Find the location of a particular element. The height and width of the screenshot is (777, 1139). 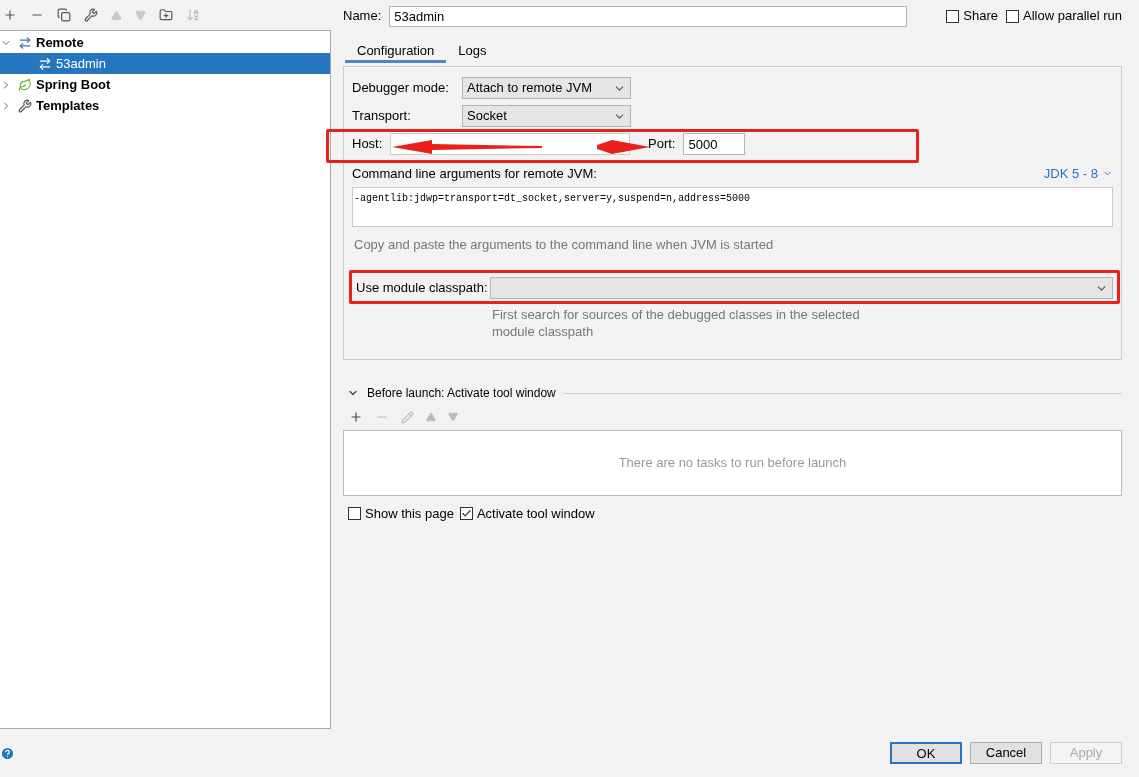

transport-dropdown: Socket is located at coordinates (546, 116).